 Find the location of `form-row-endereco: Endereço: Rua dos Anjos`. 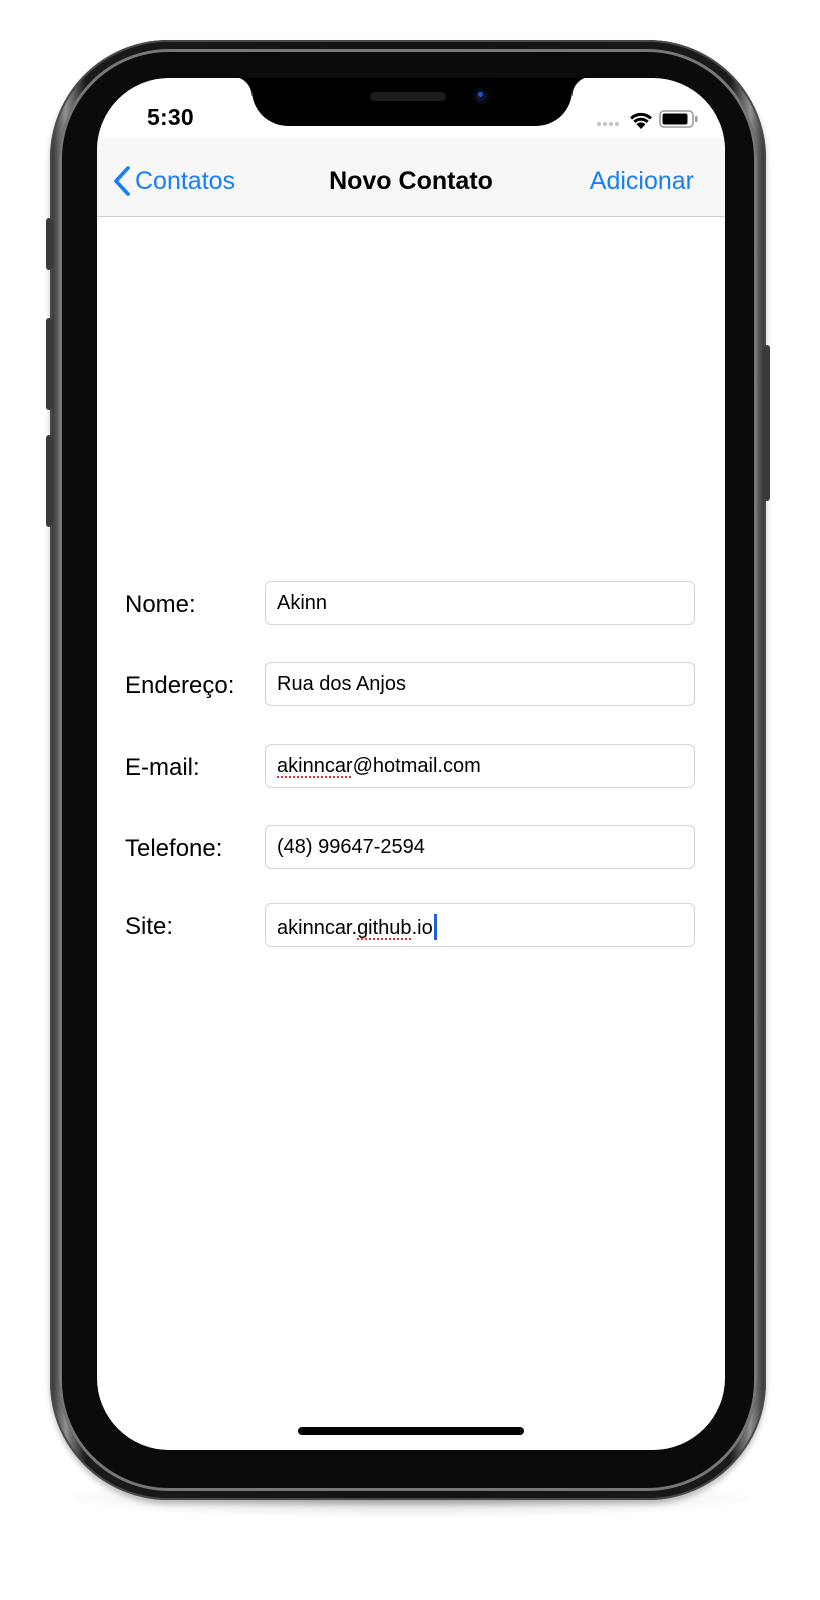

form-row-endereco: Endereço: Rua dos Anjos is located at coordinates (411, 686).